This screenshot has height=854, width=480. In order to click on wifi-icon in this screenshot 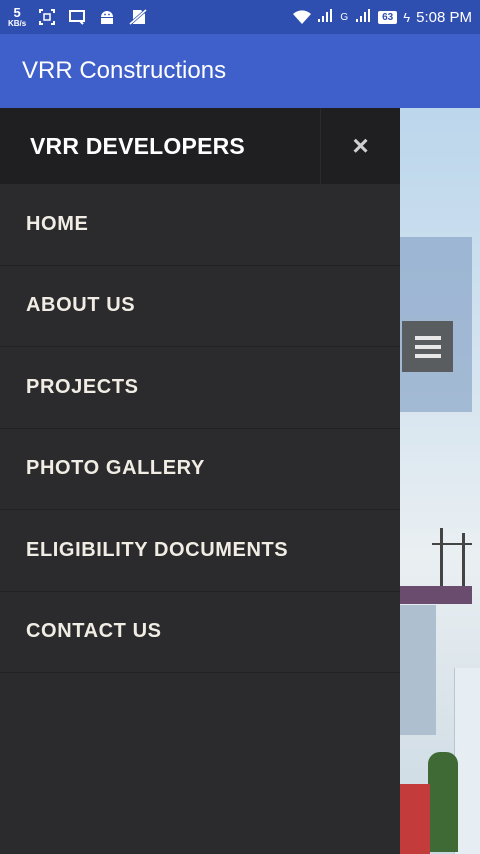, I will do `click(302, 17)`.